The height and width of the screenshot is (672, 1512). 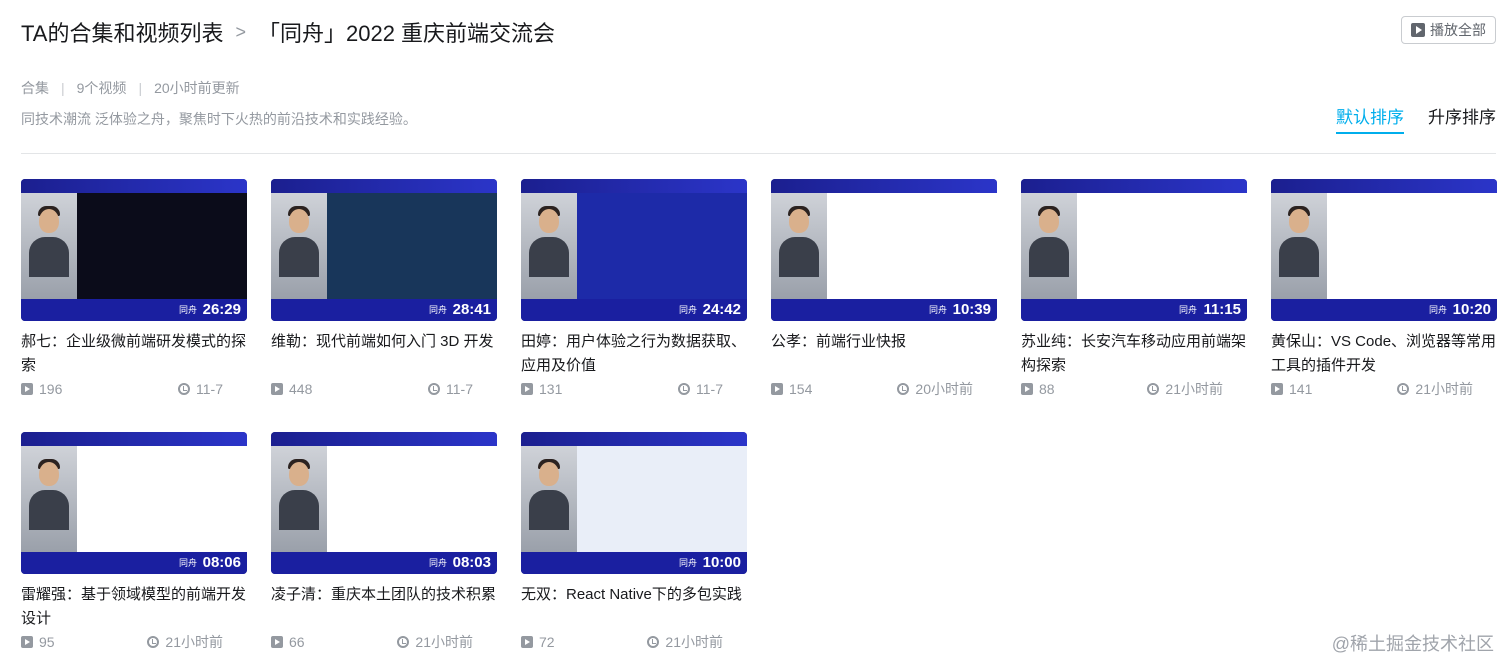 I want to click on view-count-value: 88, so click(x=1047, y=389).